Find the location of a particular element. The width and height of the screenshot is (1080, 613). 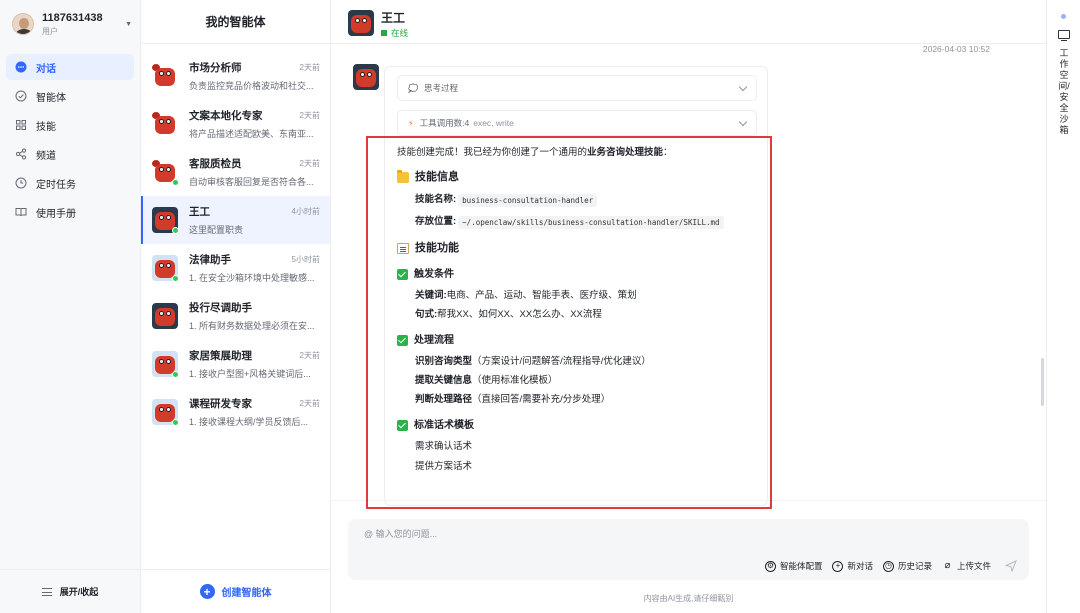

agent-name: 投行尽调助手 is located at coordinates (220, 308).